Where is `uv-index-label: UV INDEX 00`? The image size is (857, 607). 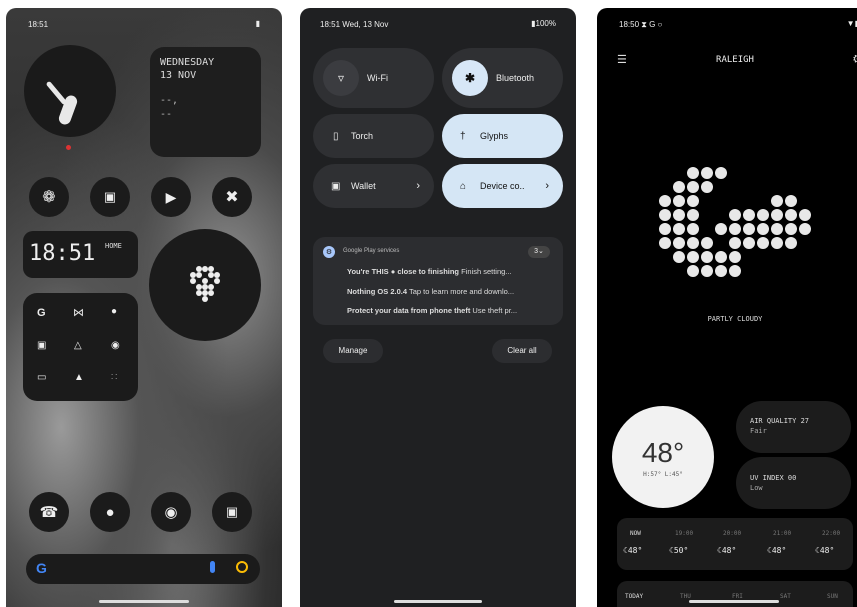
uv-index-label: UV INDEX 00 is located at coordinates (773, 478).